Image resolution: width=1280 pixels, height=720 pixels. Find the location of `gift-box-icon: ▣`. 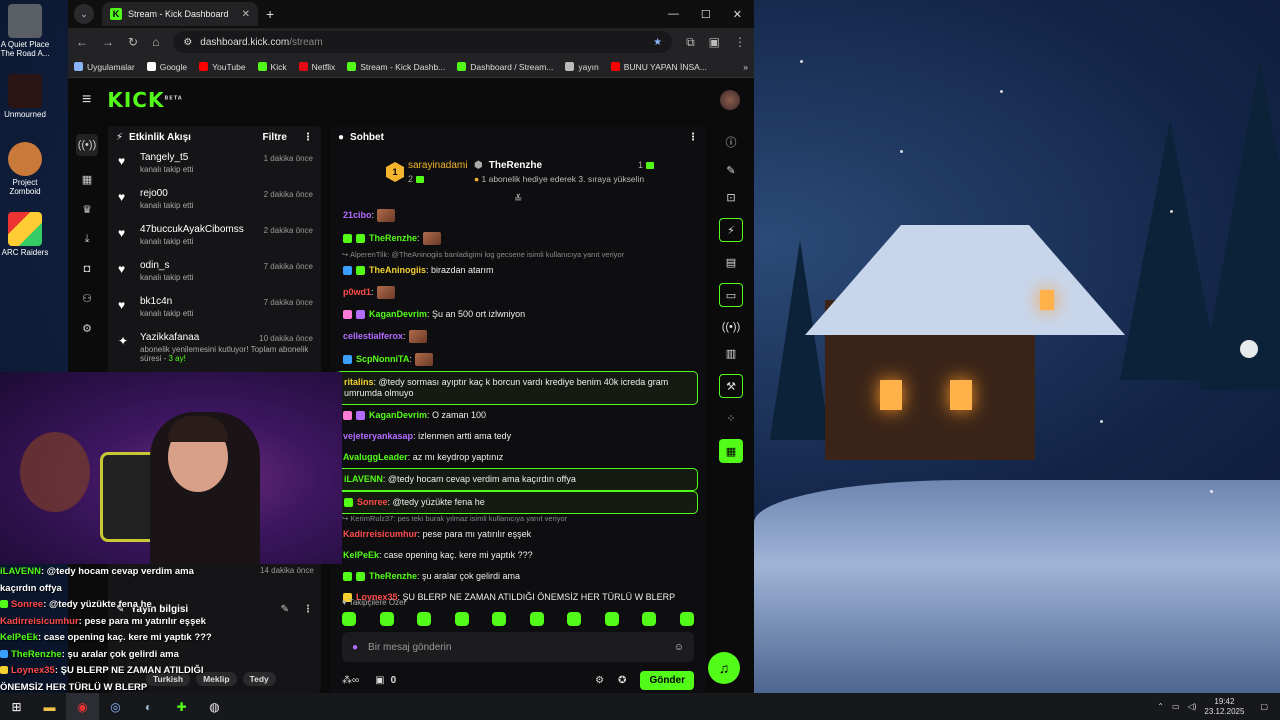

gift-box-icon: ▣ is located at coordinates (379, 680).